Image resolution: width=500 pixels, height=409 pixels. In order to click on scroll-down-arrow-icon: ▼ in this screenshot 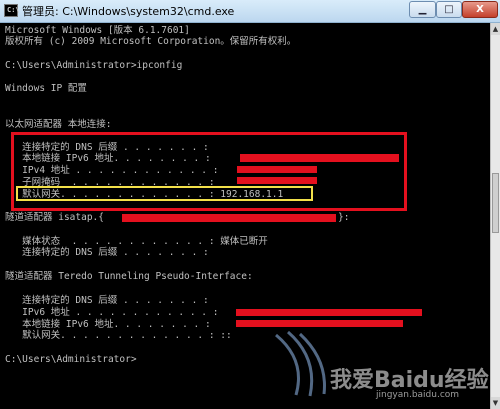, I will do `click(495, 403)`.